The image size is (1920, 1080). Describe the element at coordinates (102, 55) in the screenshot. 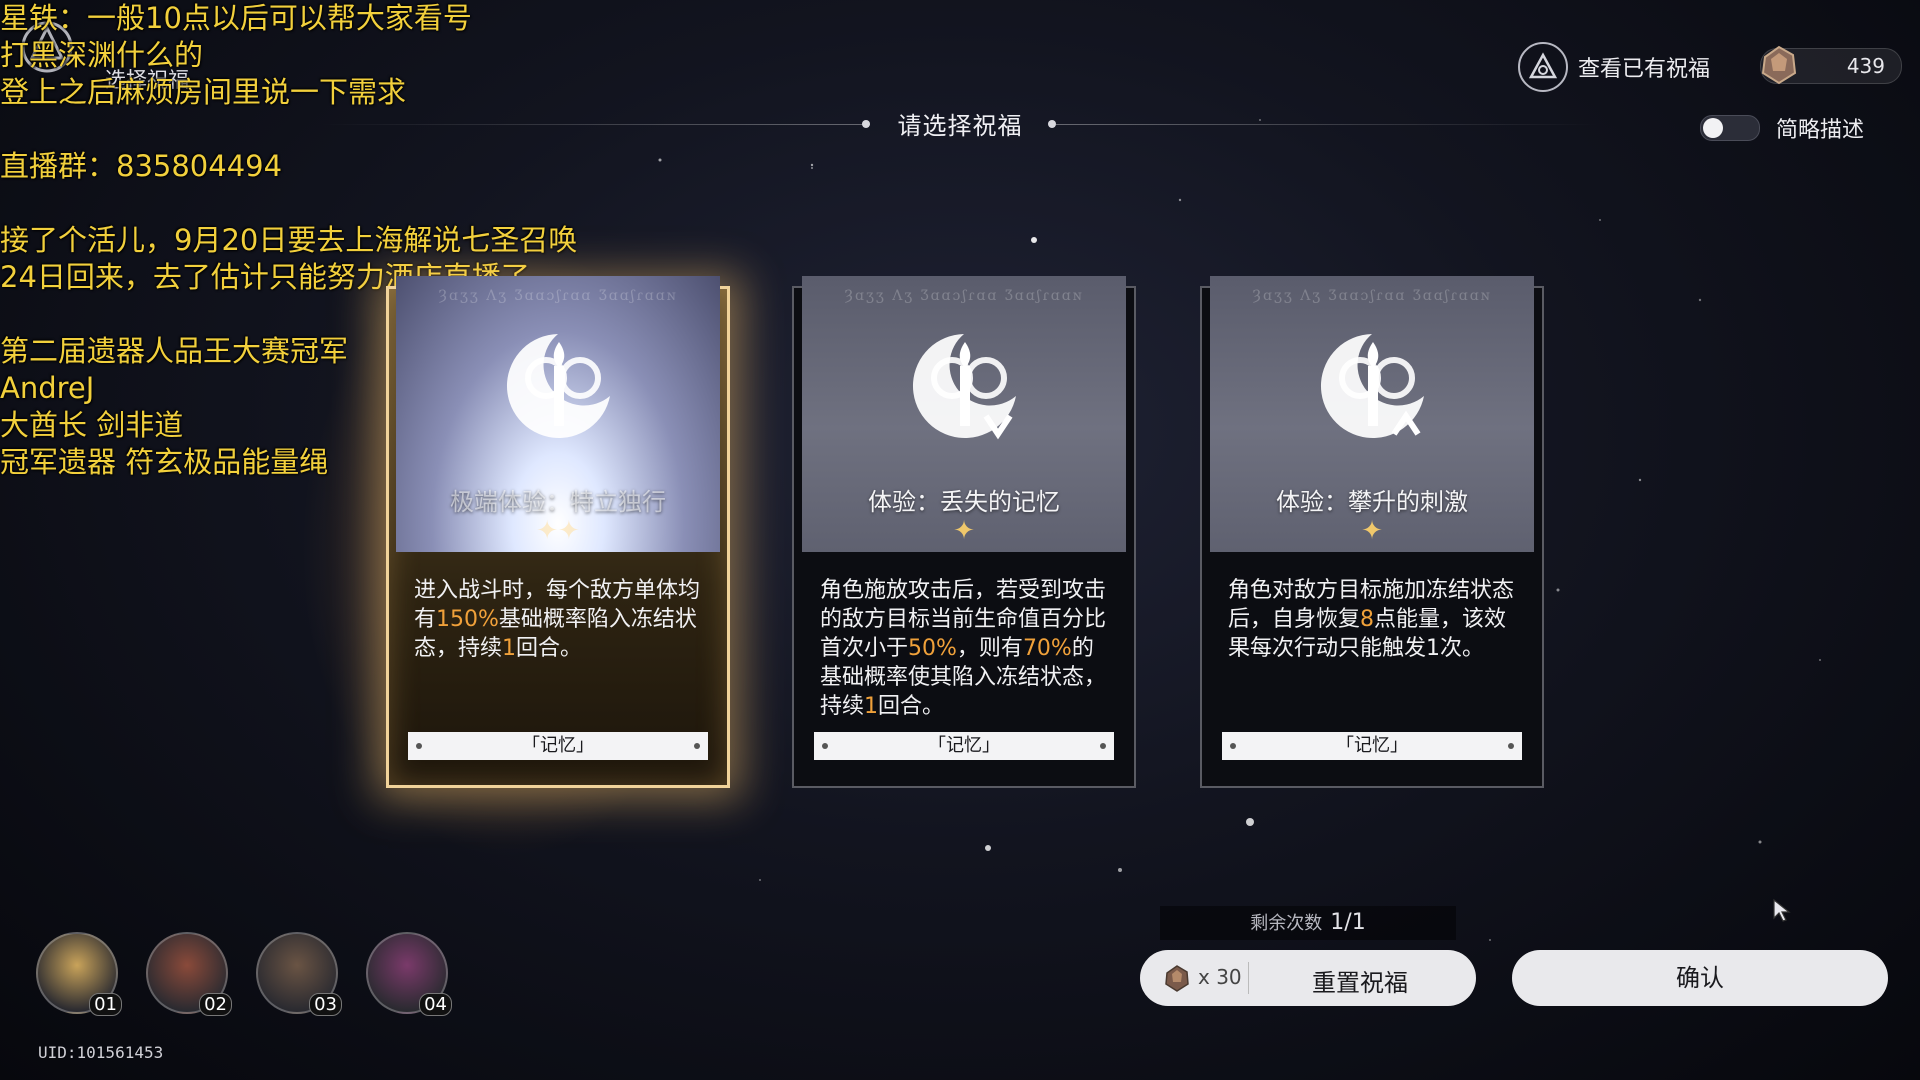

I see `overlay-line: 打黑深渊什么的` at that location.